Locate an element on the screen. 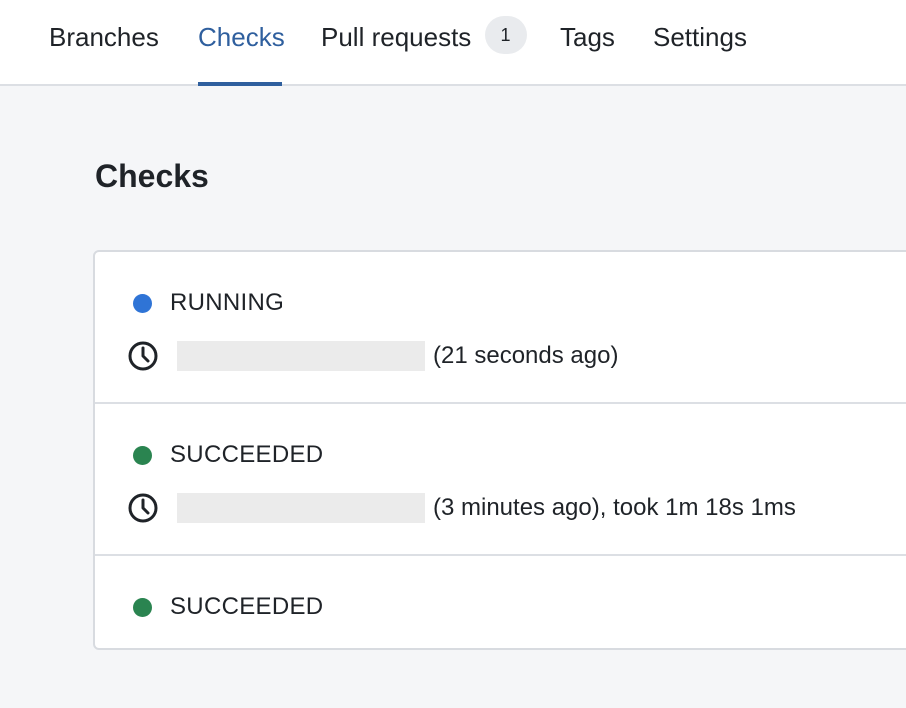  check-meta: (21 seconds ago) is located at coordinates (372, 356).